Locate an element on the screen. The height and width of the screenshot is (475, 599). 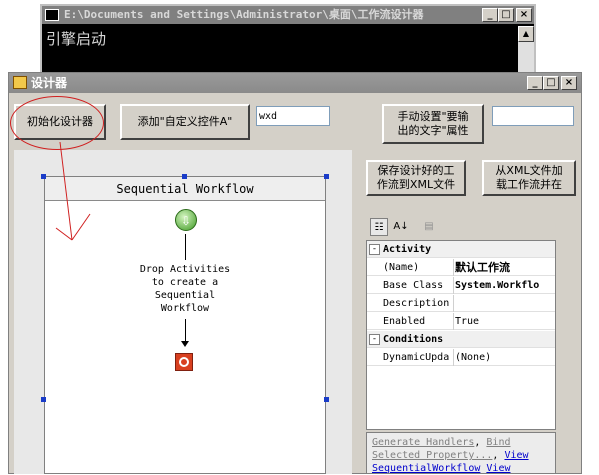
category-activity: - Activity is located at coordinates (461, 249).